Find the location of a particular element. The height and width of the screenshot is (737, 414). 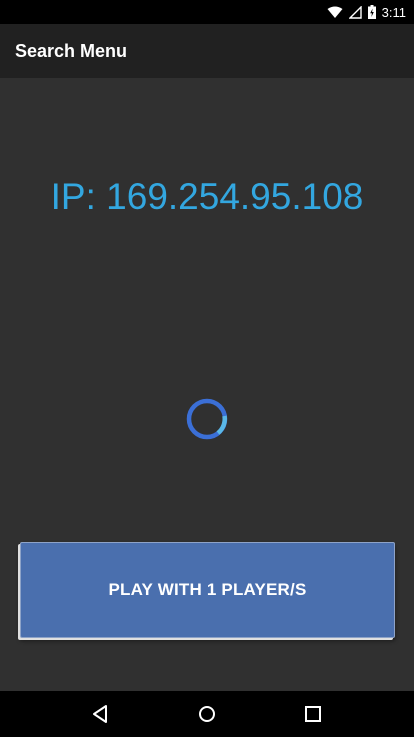

status-time: 3:11 is located at coordinates (393, 12).